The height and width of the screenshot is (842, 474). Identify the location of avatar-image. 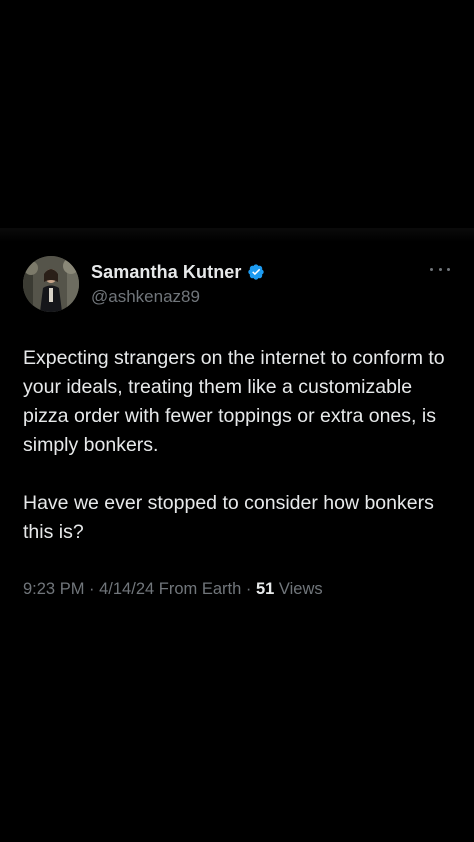
(51, 284).